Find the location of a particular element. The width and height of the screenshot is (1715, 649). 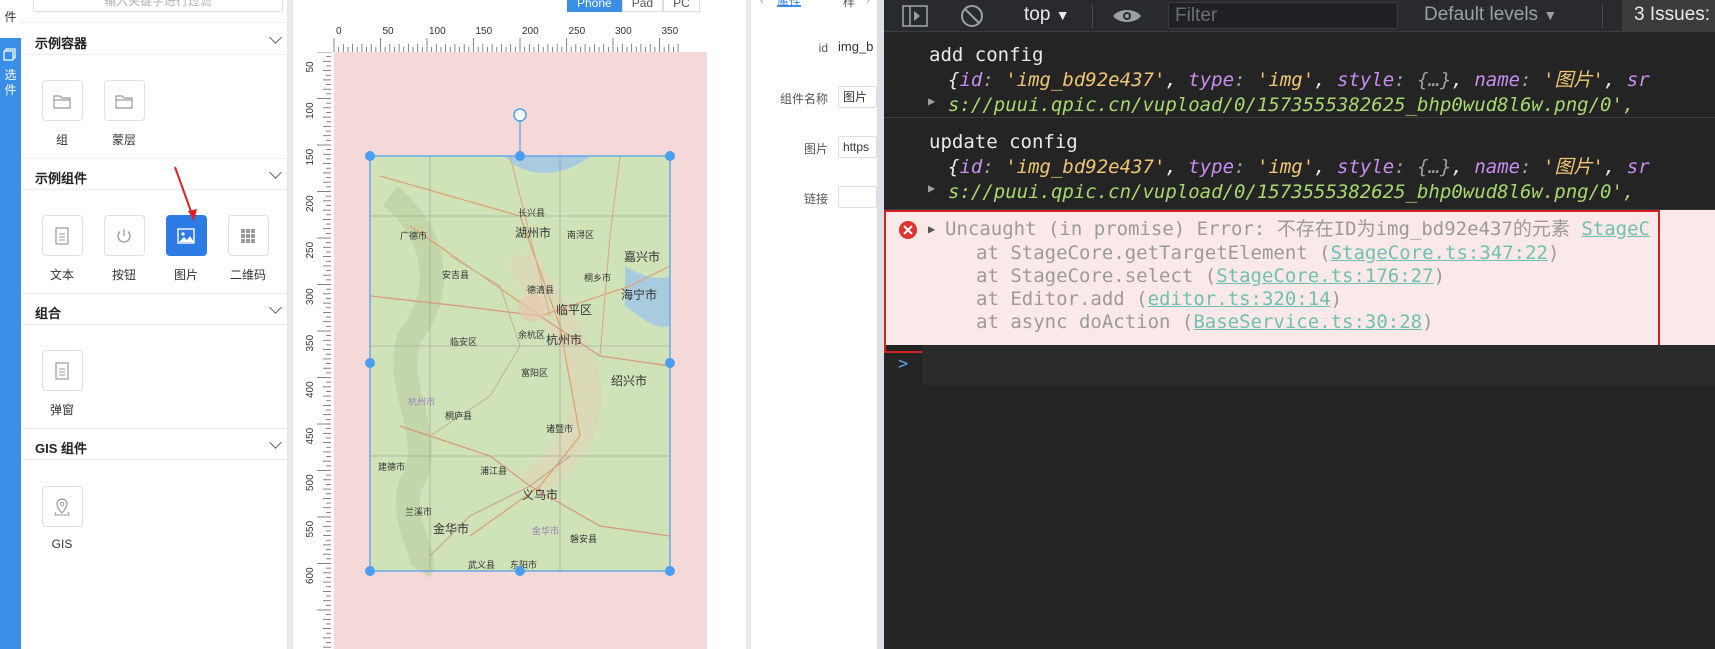

component-item-text: 文本 is located at coordinates (62, 249).